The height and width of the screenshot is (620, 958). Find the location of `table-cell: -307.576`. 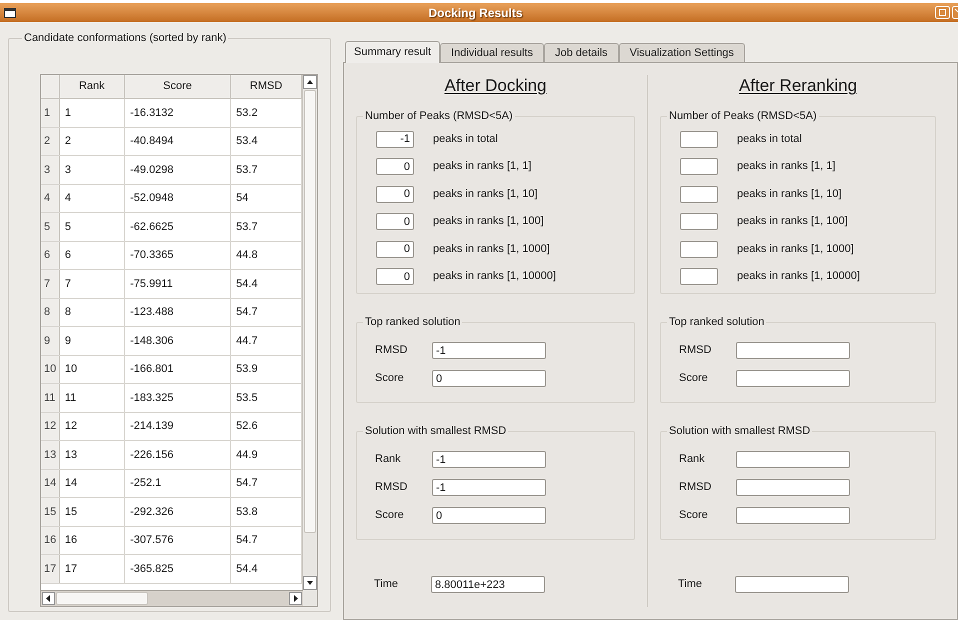

table-cell: -307.576 is located at coordinates (178, 540).